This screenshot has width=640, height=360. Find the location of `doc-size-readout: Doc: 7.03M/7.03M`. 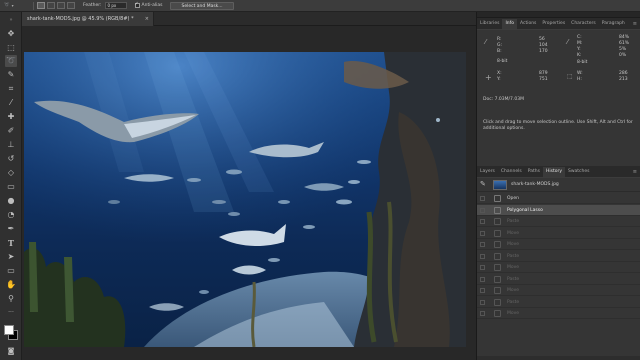

doc-size-readout: Doc: 7.03M/7.03M is located at coordinates (503, 99).